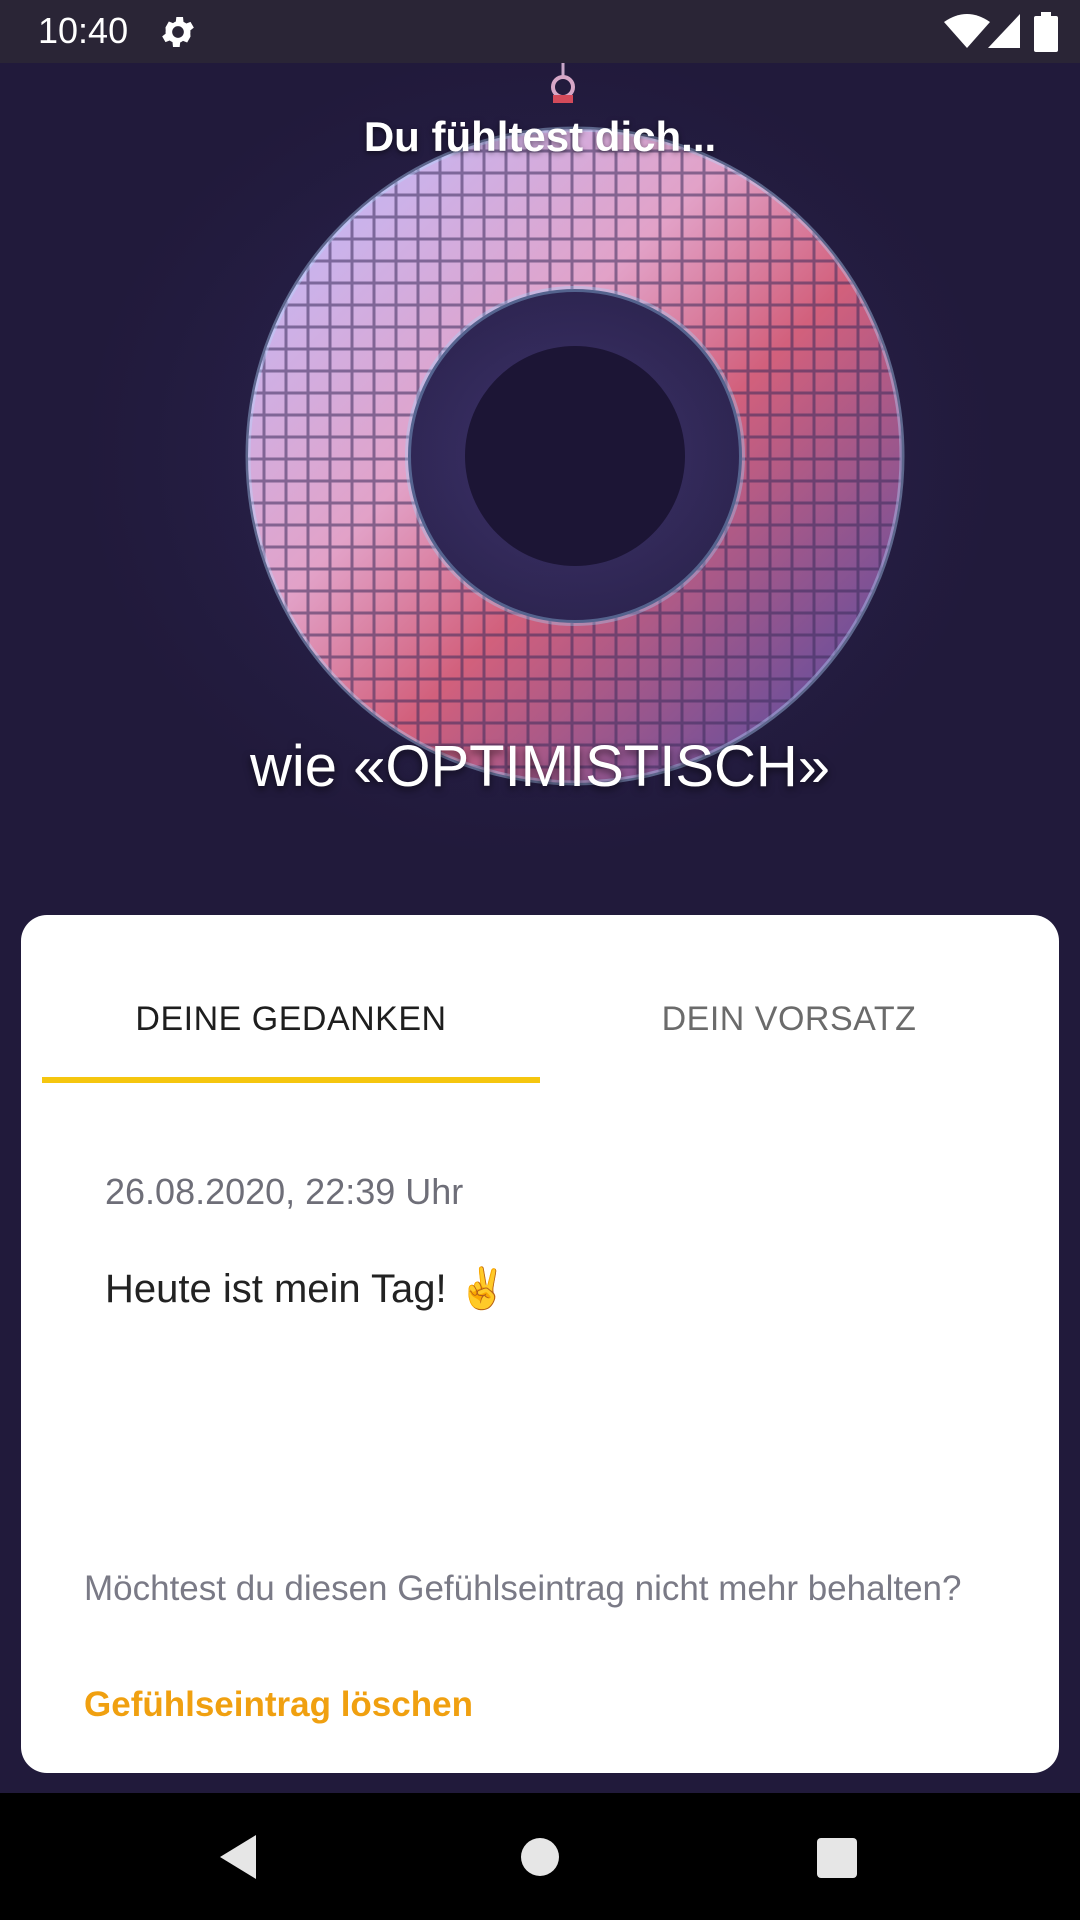 This screenshot has height=1920, width=1080. What do you see at coordinates (291, 1080) in the screenshot?
I see `tab-indicator` at bounding box center [291, 1080].